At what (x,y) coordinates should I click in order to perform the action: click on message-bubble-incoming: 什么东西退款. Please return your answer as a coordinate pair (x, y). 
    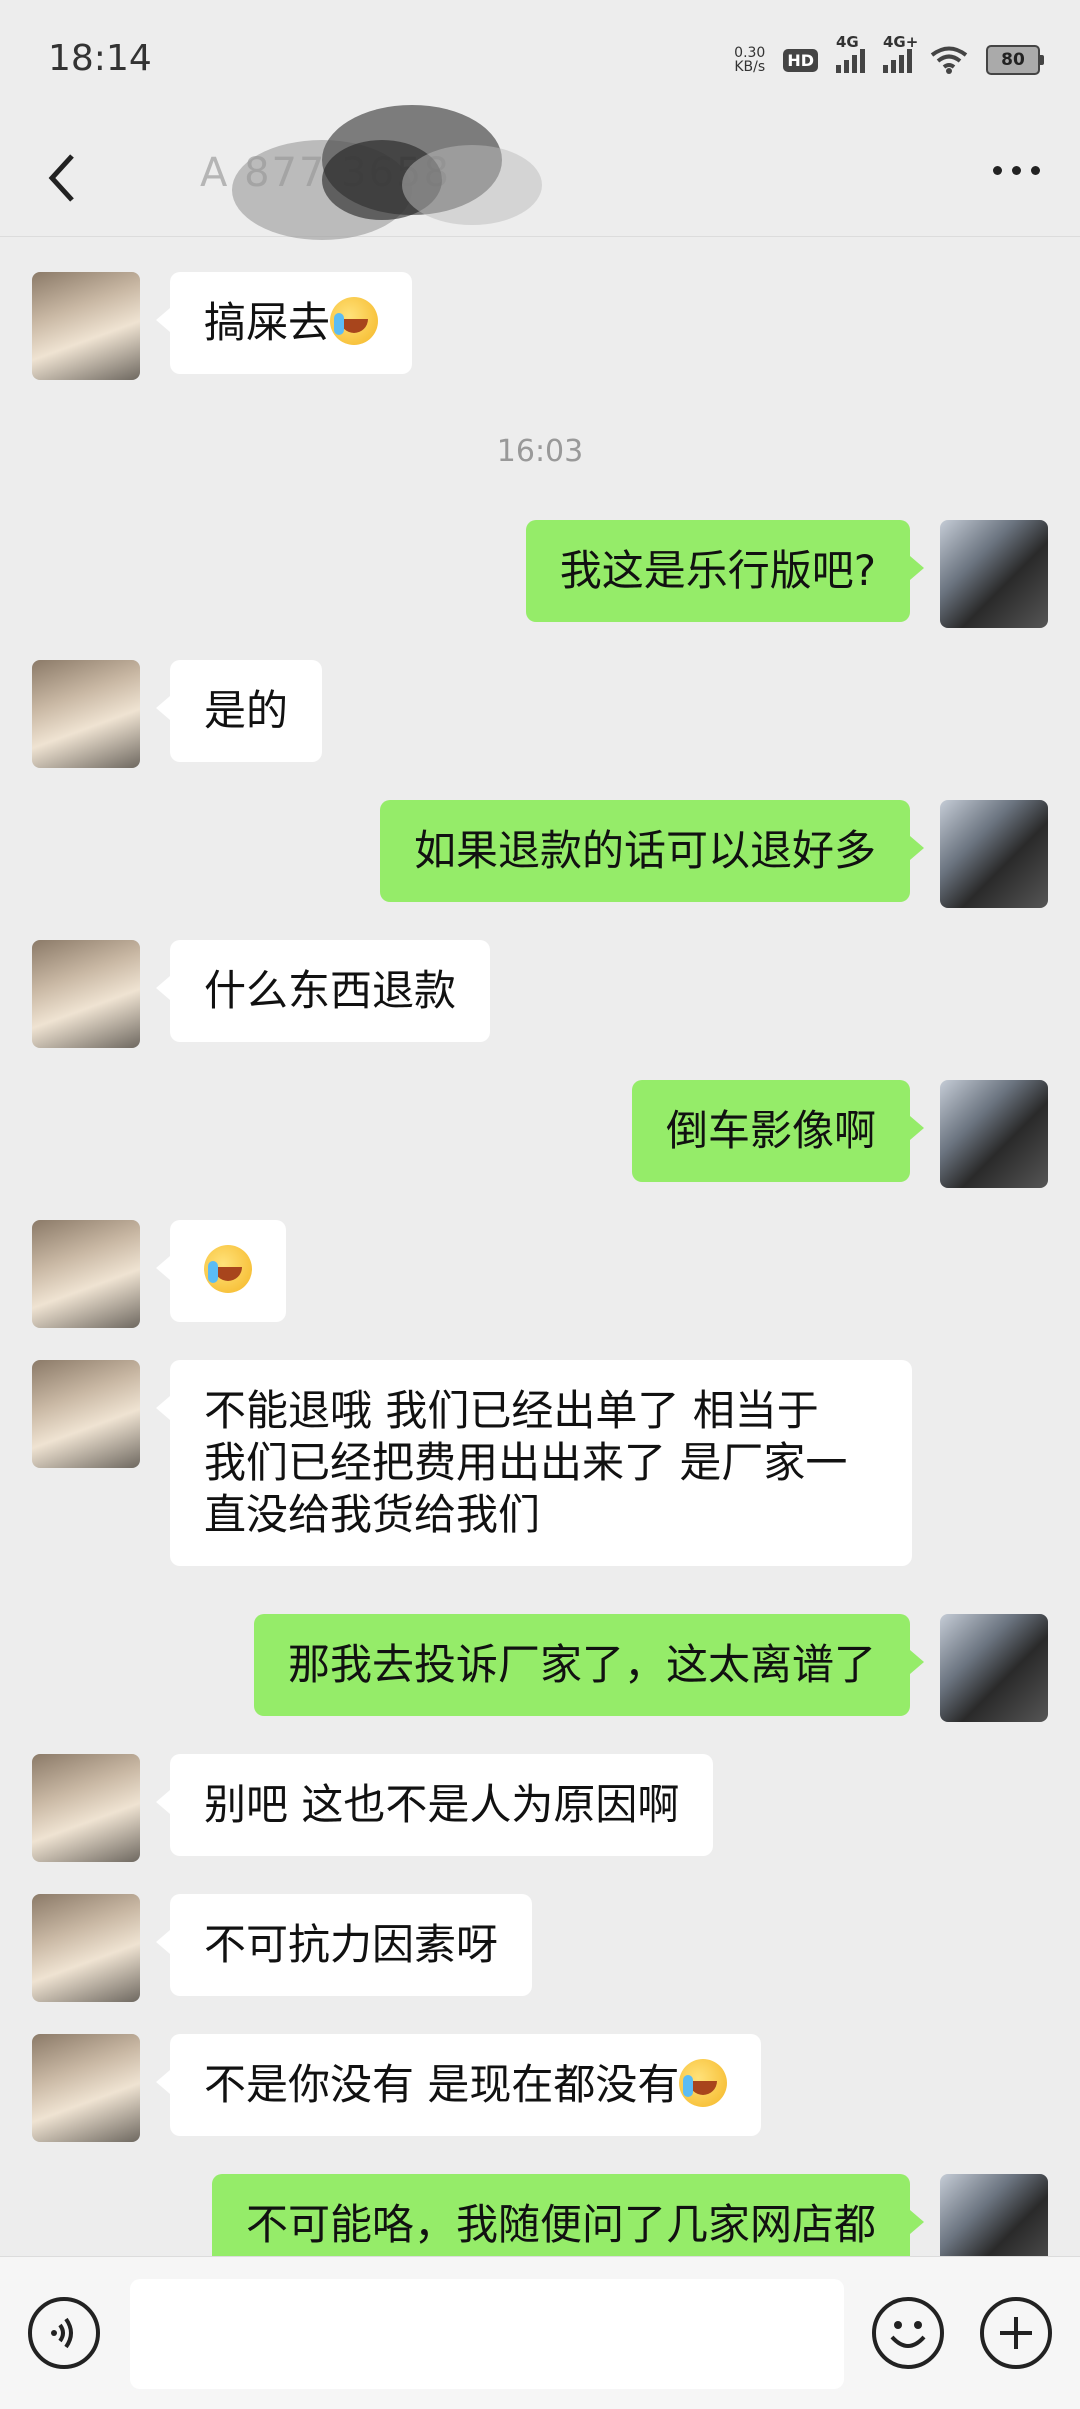
    Looking at the image, I should click on (323, 991).